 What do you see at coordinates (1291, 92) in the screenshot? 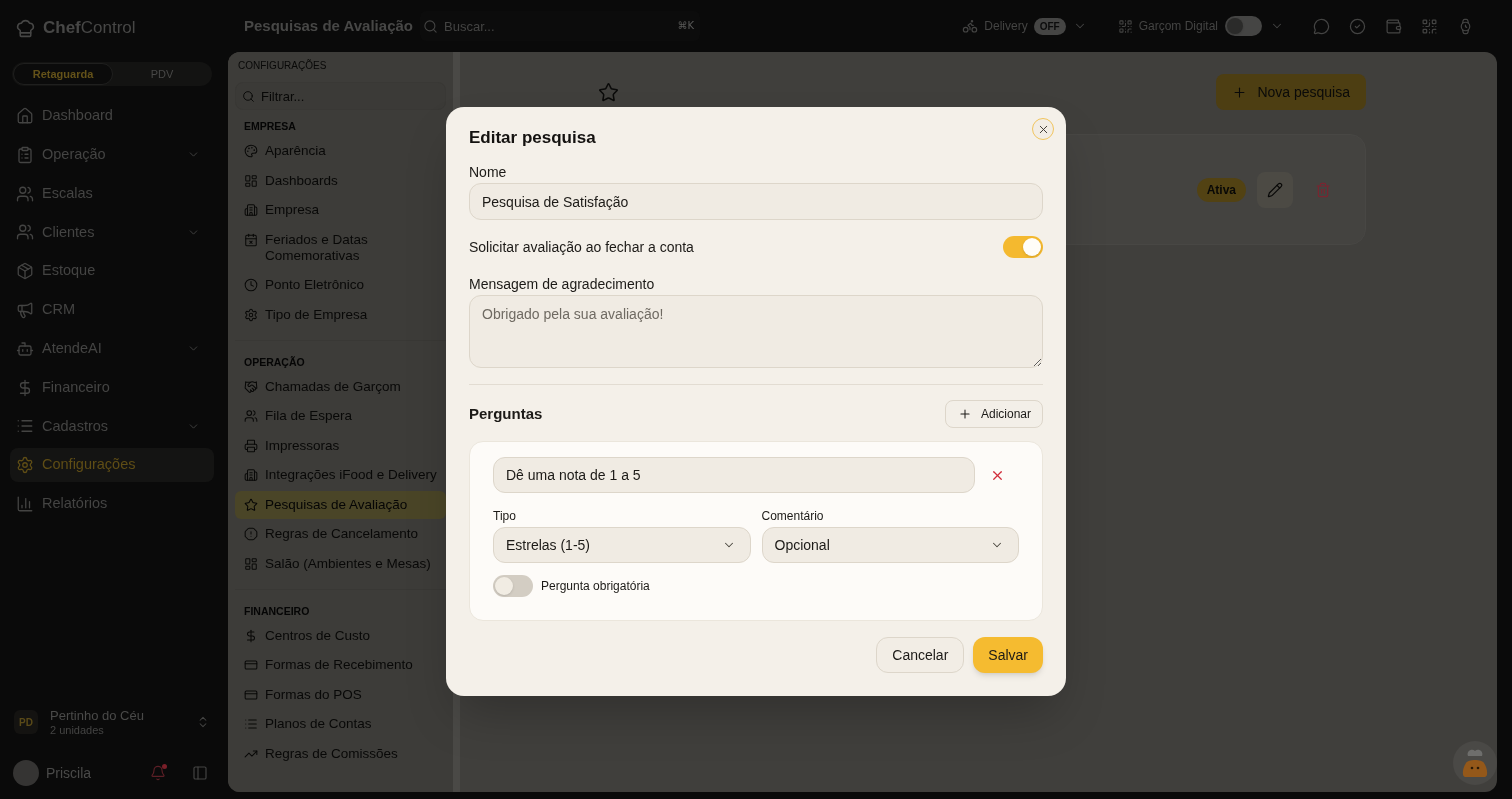
I see `new-survey-button: Nova pesquisa` at bounding box center [1291, 92].